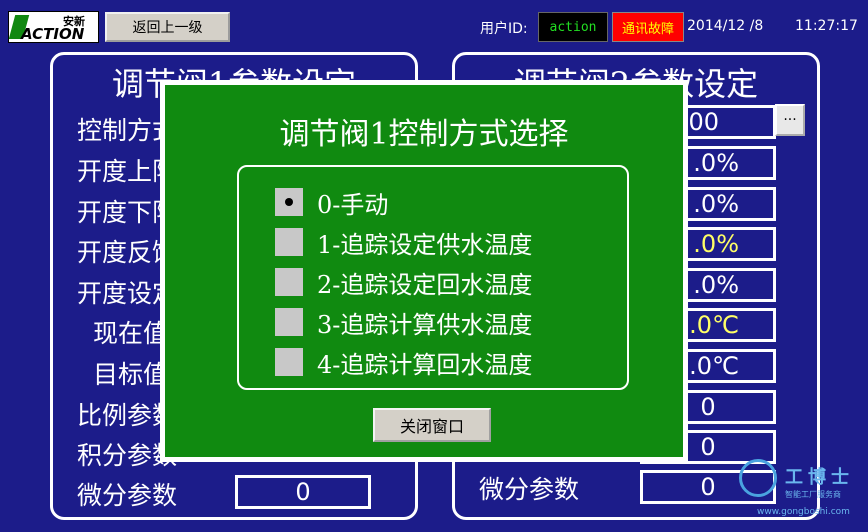 The height and width of the screenshot is (532, 868). What do you see at coordinates (813, 494) in the screenshot?
I see `watermark-subtext: 智能工厂服务商` at bounding box center [813, 494].